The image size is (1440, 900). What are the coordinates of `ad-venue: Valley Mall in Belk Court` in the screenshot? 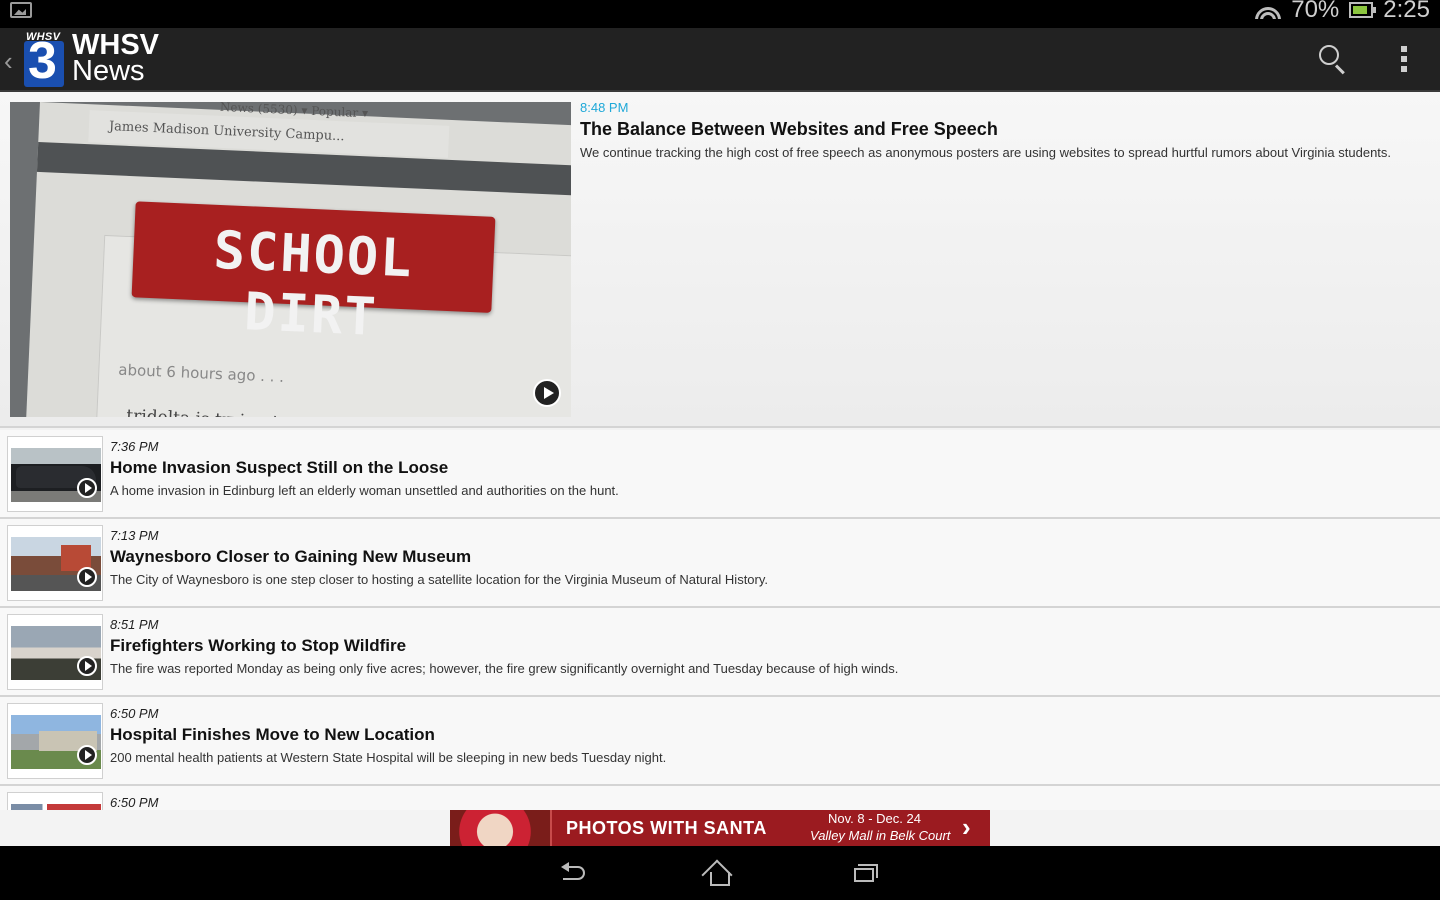 It's located at (880, 835).